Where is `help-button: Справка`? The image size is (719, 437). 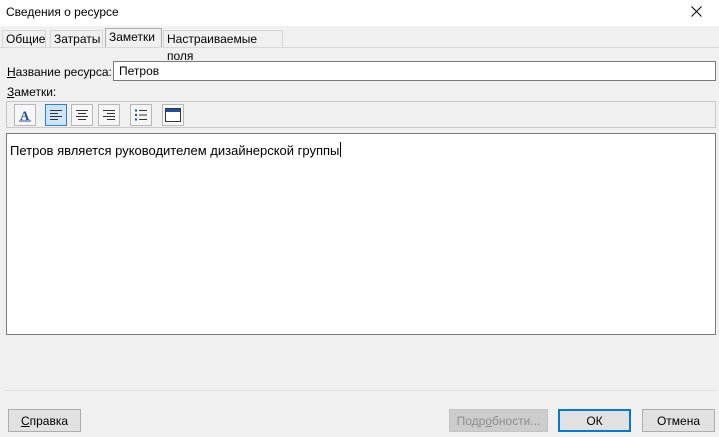
help-button: Справка is located at coordinates (44, 420).